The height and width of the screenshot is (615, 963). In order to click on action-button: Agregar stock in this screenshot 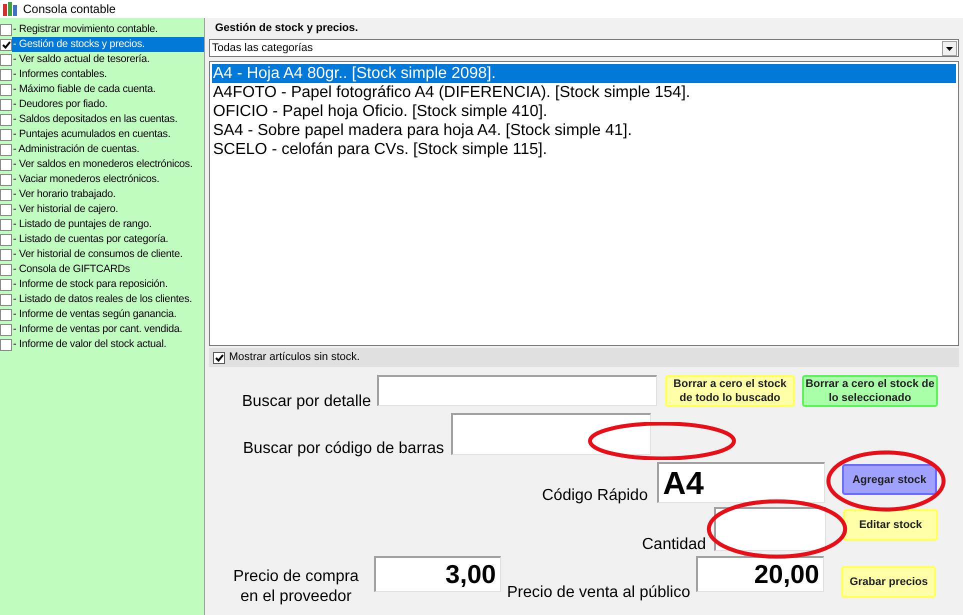, I will do `click(889, 479)`.